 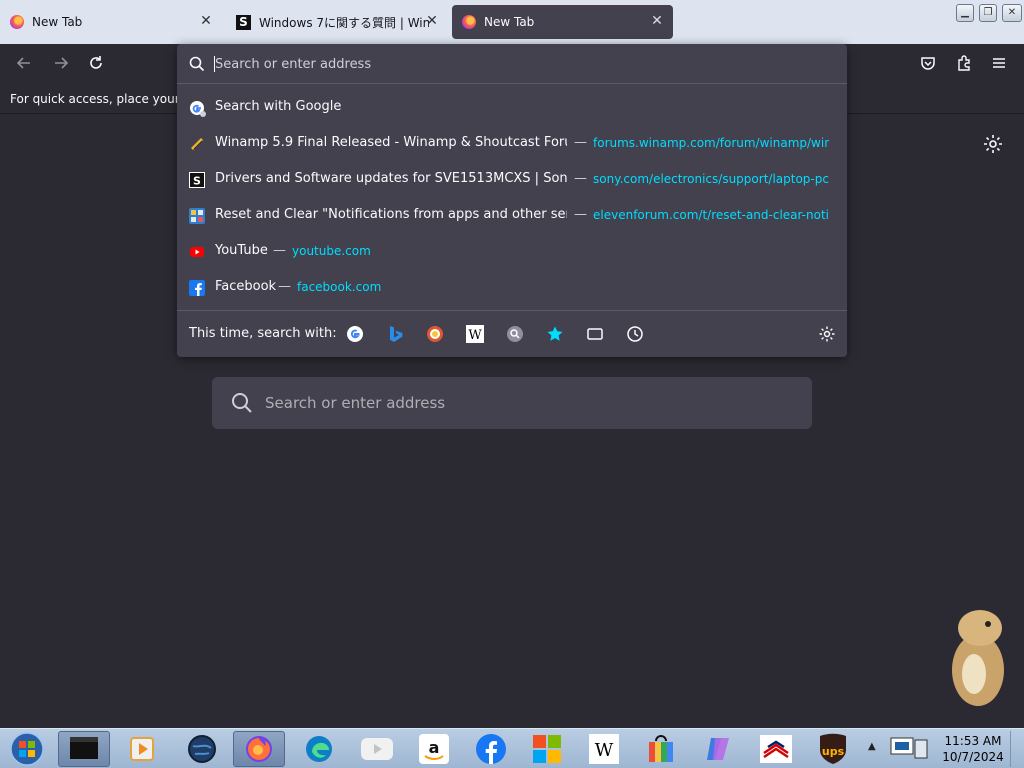 What do you see at coordinates (355, 403) in the screenshot?
I see `page-search-placeholder: Search or enter address` at bounding box center [355, 403].